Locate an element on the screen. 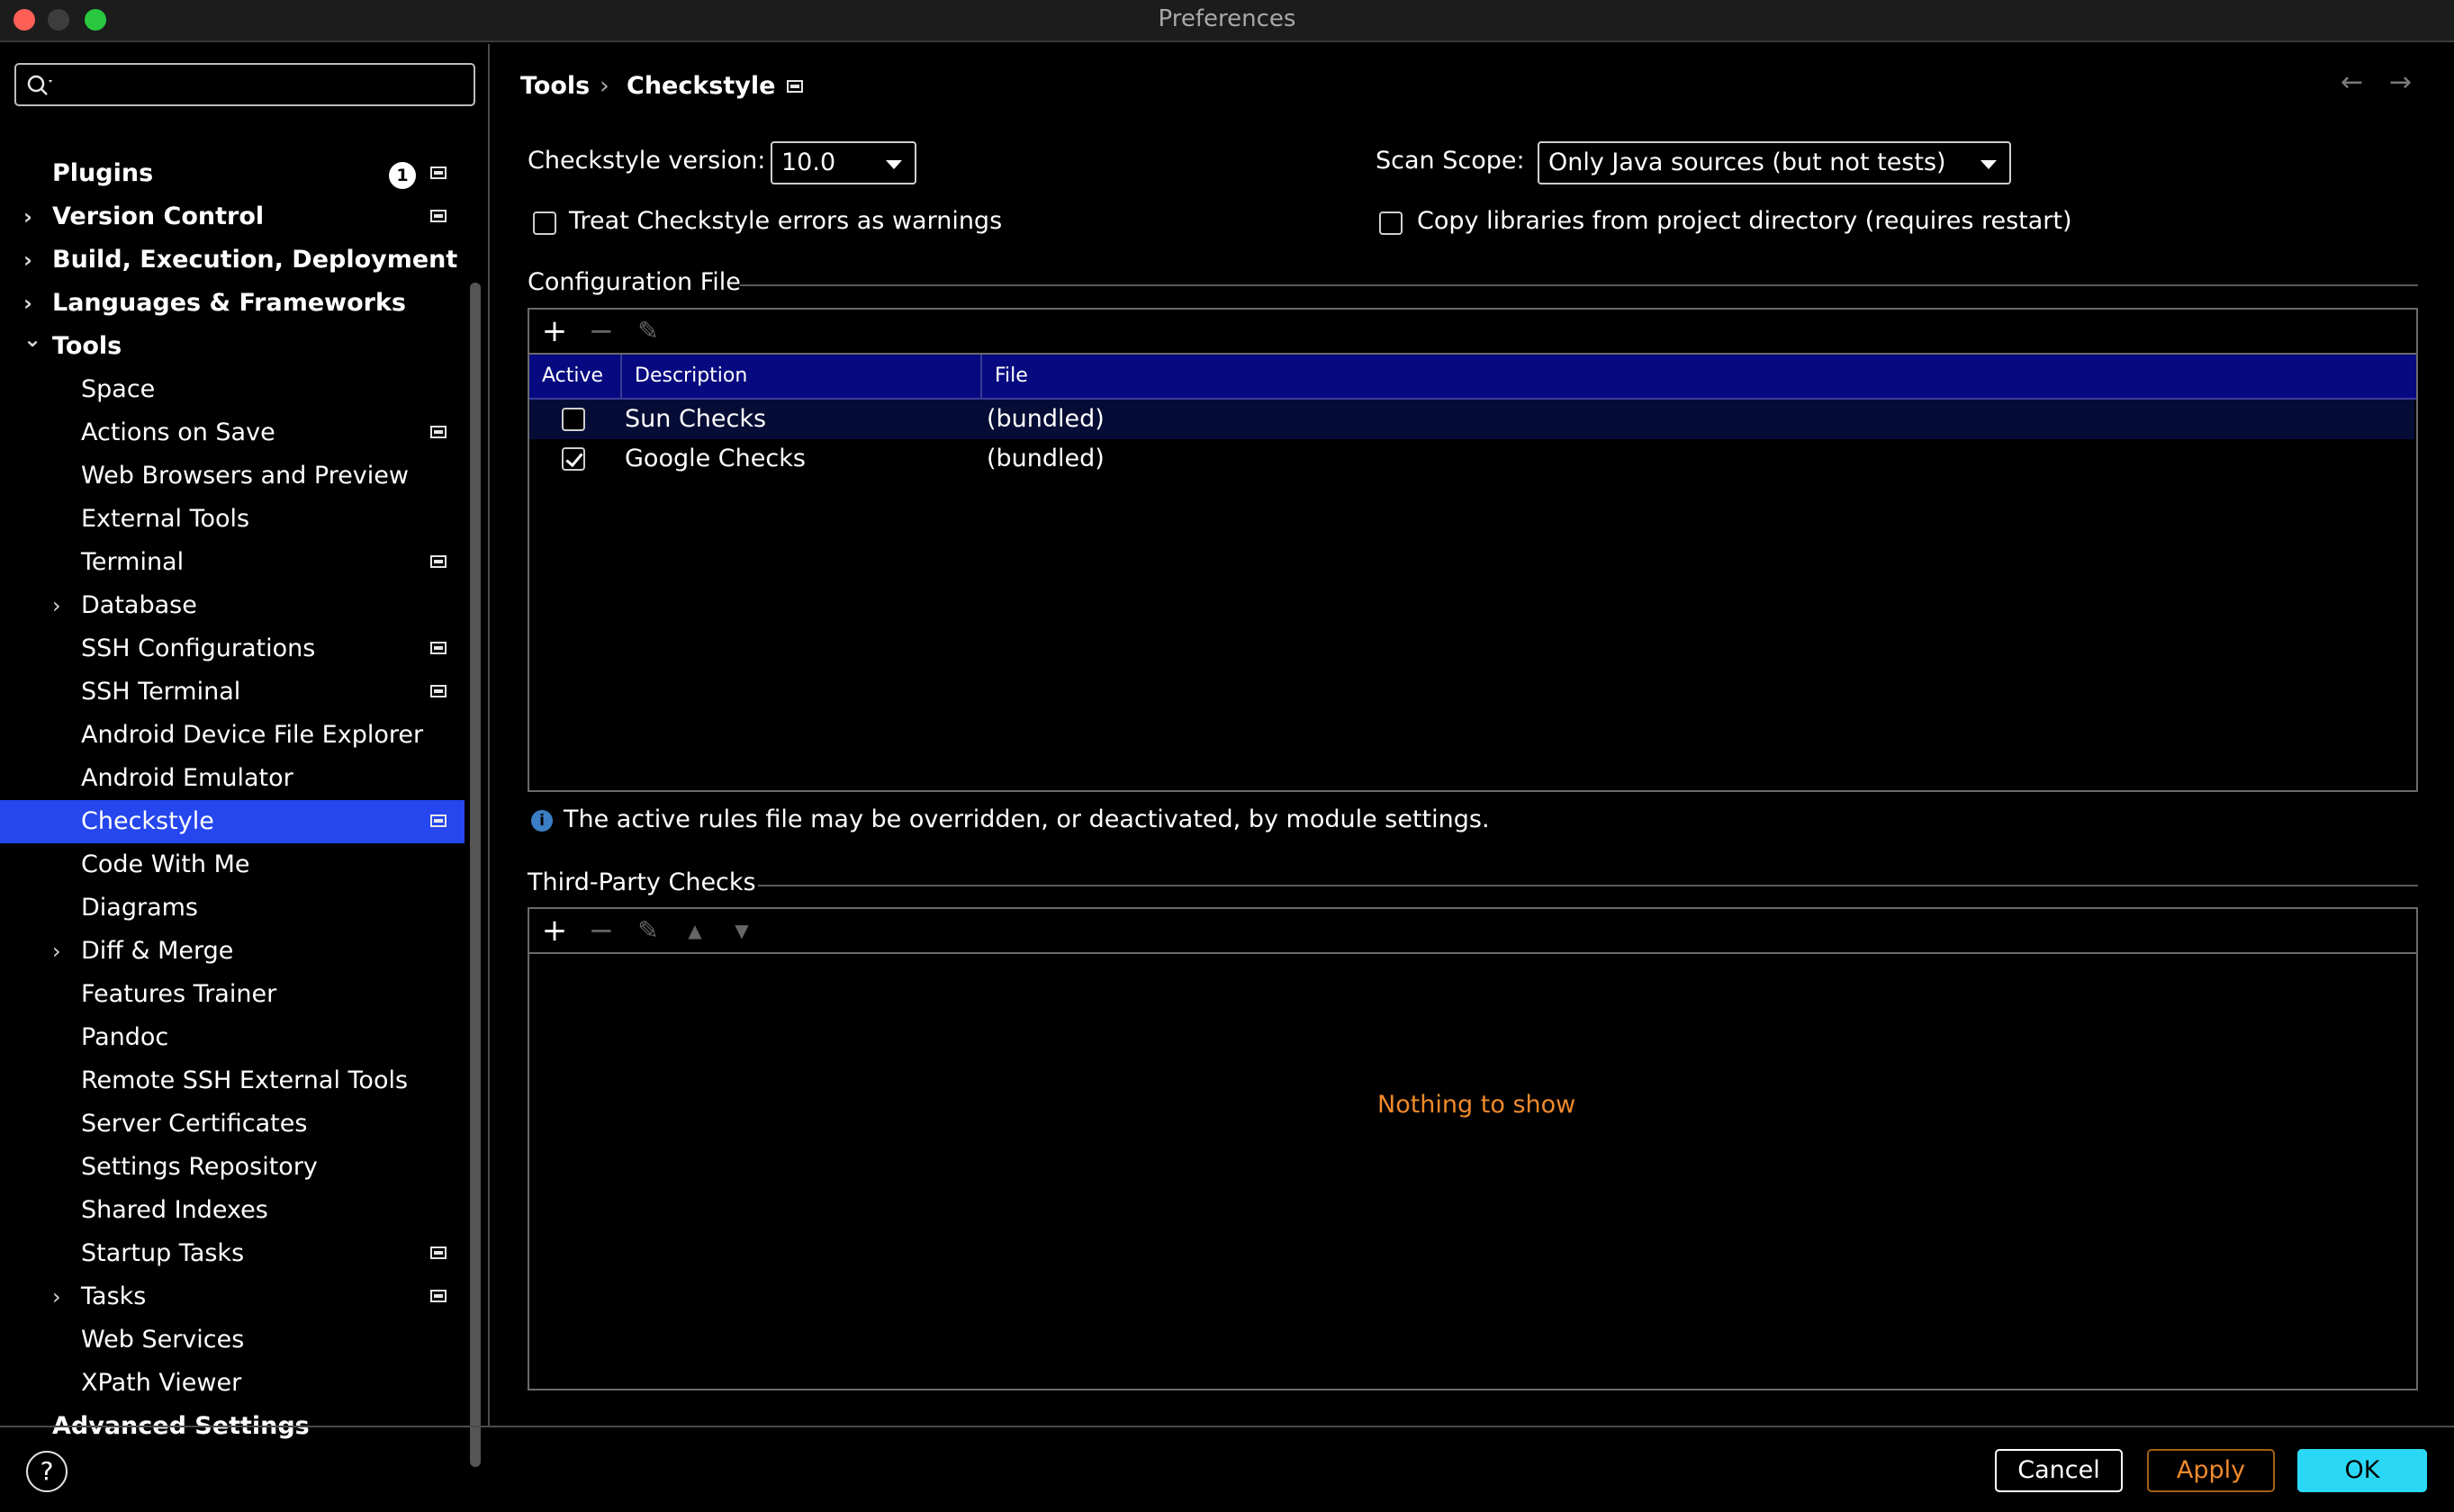 The height and width of the screenshot is (1512, 2454). move-up-icon: ▲ is located at coordinates (695, 930).